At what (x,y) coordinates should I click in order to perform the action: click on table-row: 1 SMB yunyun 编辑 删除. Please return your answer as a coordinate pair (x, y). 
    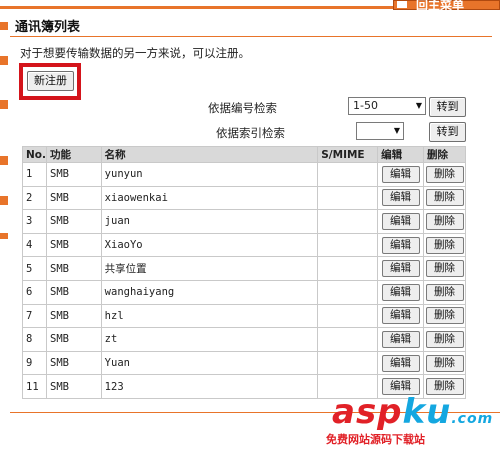
    Looking at the image, I should click on (244, 174).